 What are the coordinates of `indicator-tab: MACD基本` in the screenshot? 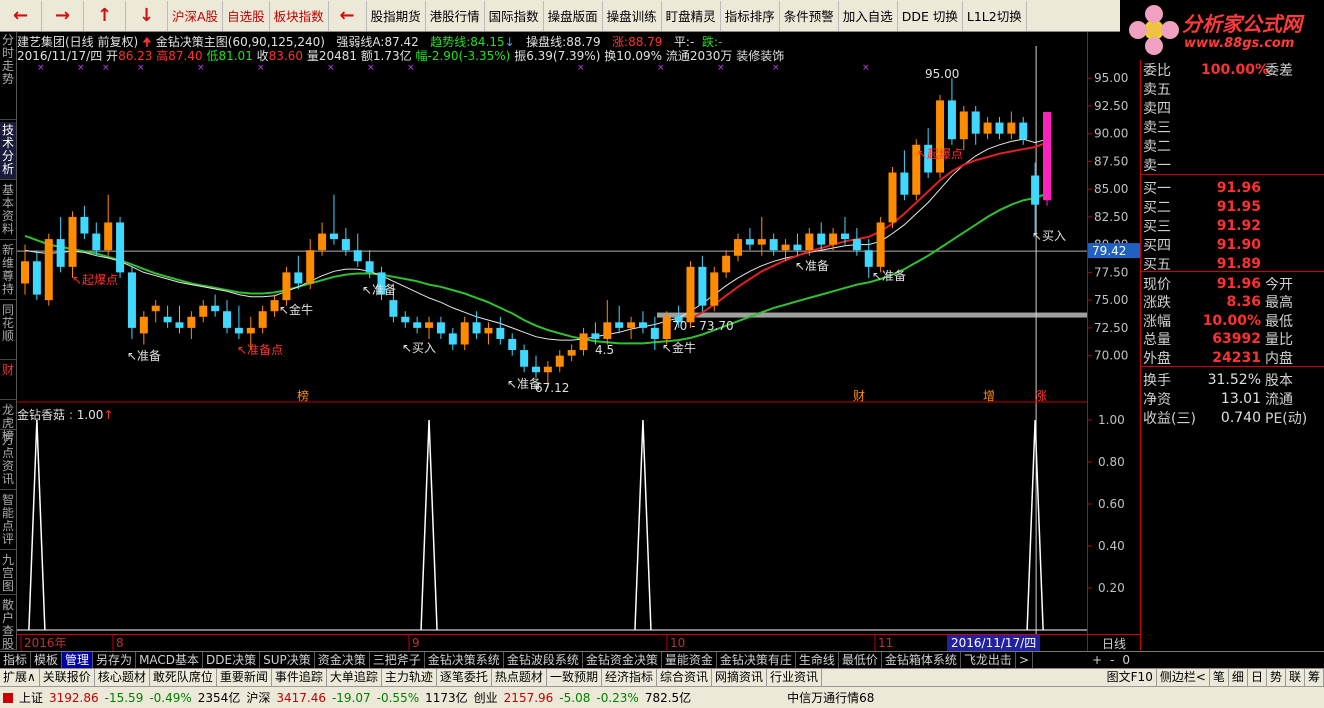 It's located at (170, 660).